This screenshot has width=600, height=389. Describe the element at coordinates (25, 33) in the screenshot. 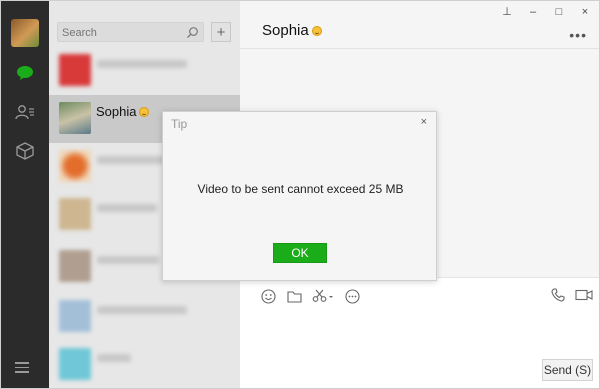

I see `user-avatar` at that location.